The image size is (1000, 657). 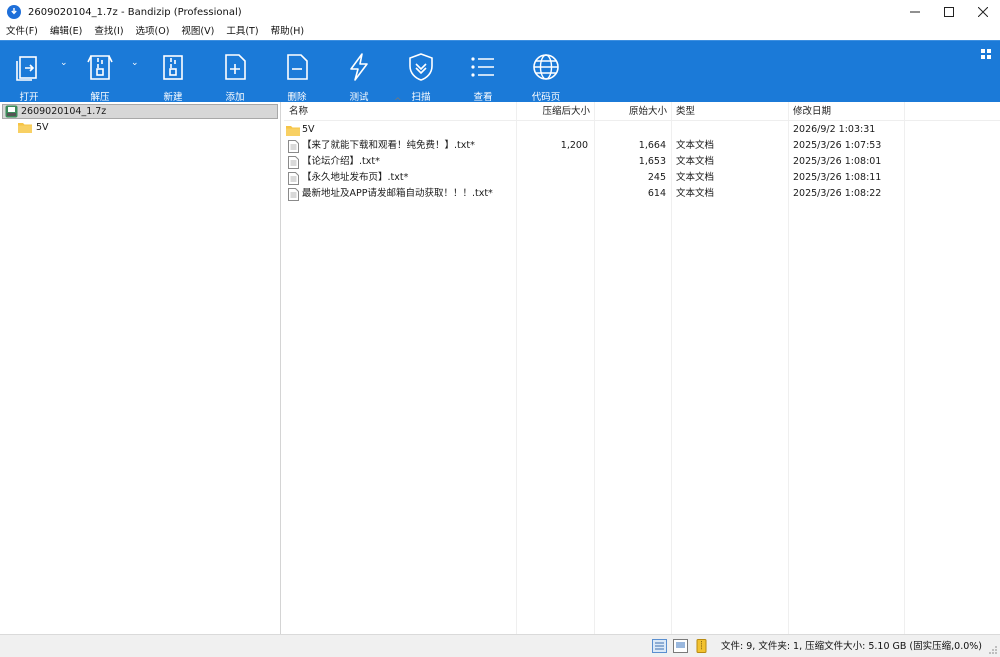 What do you see at coordinates (685, 111) in the screenshot?
I see `column-header-type: 类型` at bounding box center [685, 111].